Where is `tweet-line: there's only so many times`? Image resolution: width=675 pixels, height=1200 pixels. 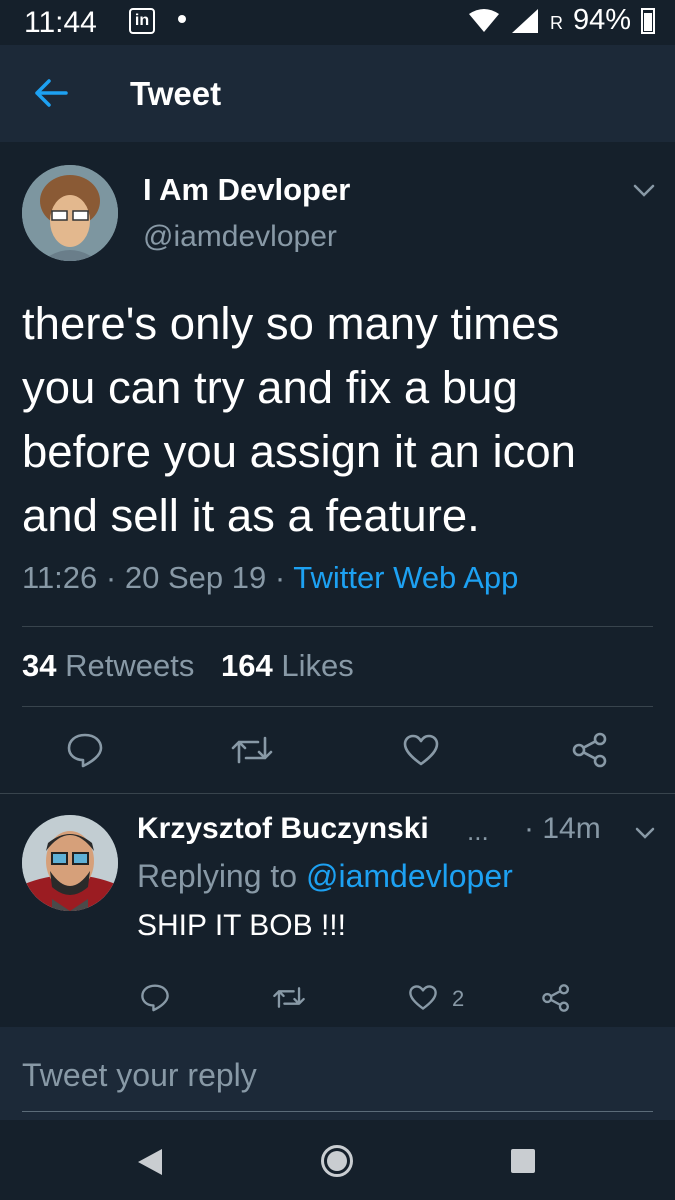
tweet-line: there's only so many times is located at coordinates (291, 323).